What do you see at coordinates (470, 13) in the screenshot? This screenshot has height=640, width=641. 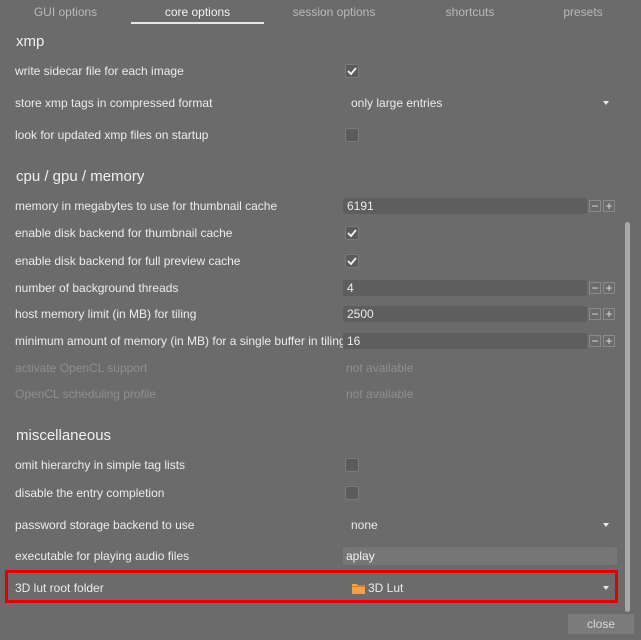 I see `tab-shortcuts: shortcuts` at bounding box center [470, 13].